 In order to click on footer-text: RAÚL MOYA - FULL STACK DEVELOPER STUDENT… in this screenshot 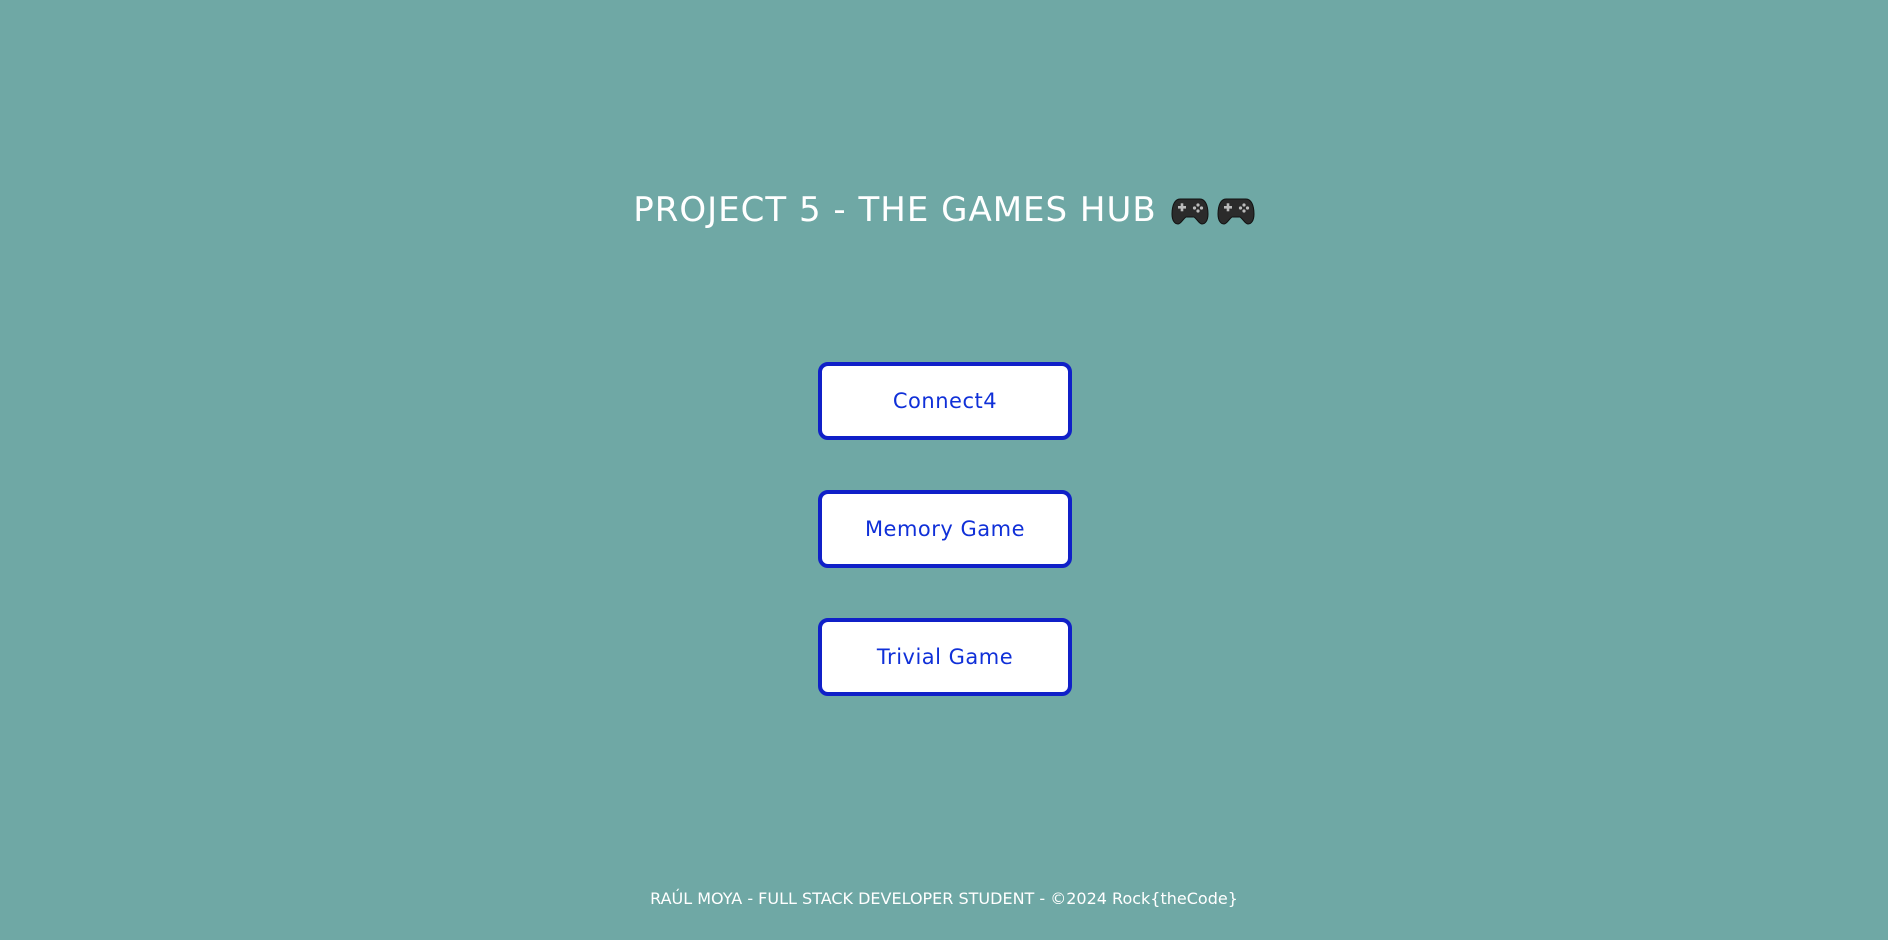, I will do `click(944, 898)`.